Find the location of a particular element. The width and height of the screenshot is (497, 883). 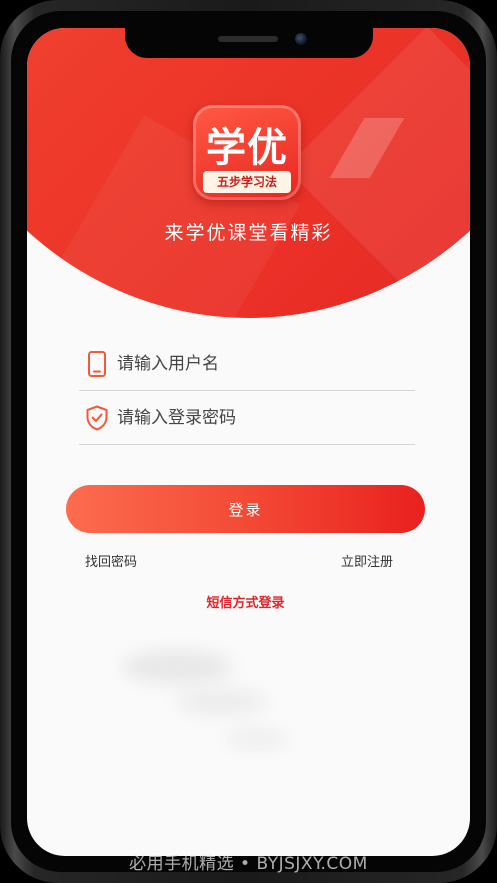

register-link: 立即注册 is located at coordinates (367, 560).